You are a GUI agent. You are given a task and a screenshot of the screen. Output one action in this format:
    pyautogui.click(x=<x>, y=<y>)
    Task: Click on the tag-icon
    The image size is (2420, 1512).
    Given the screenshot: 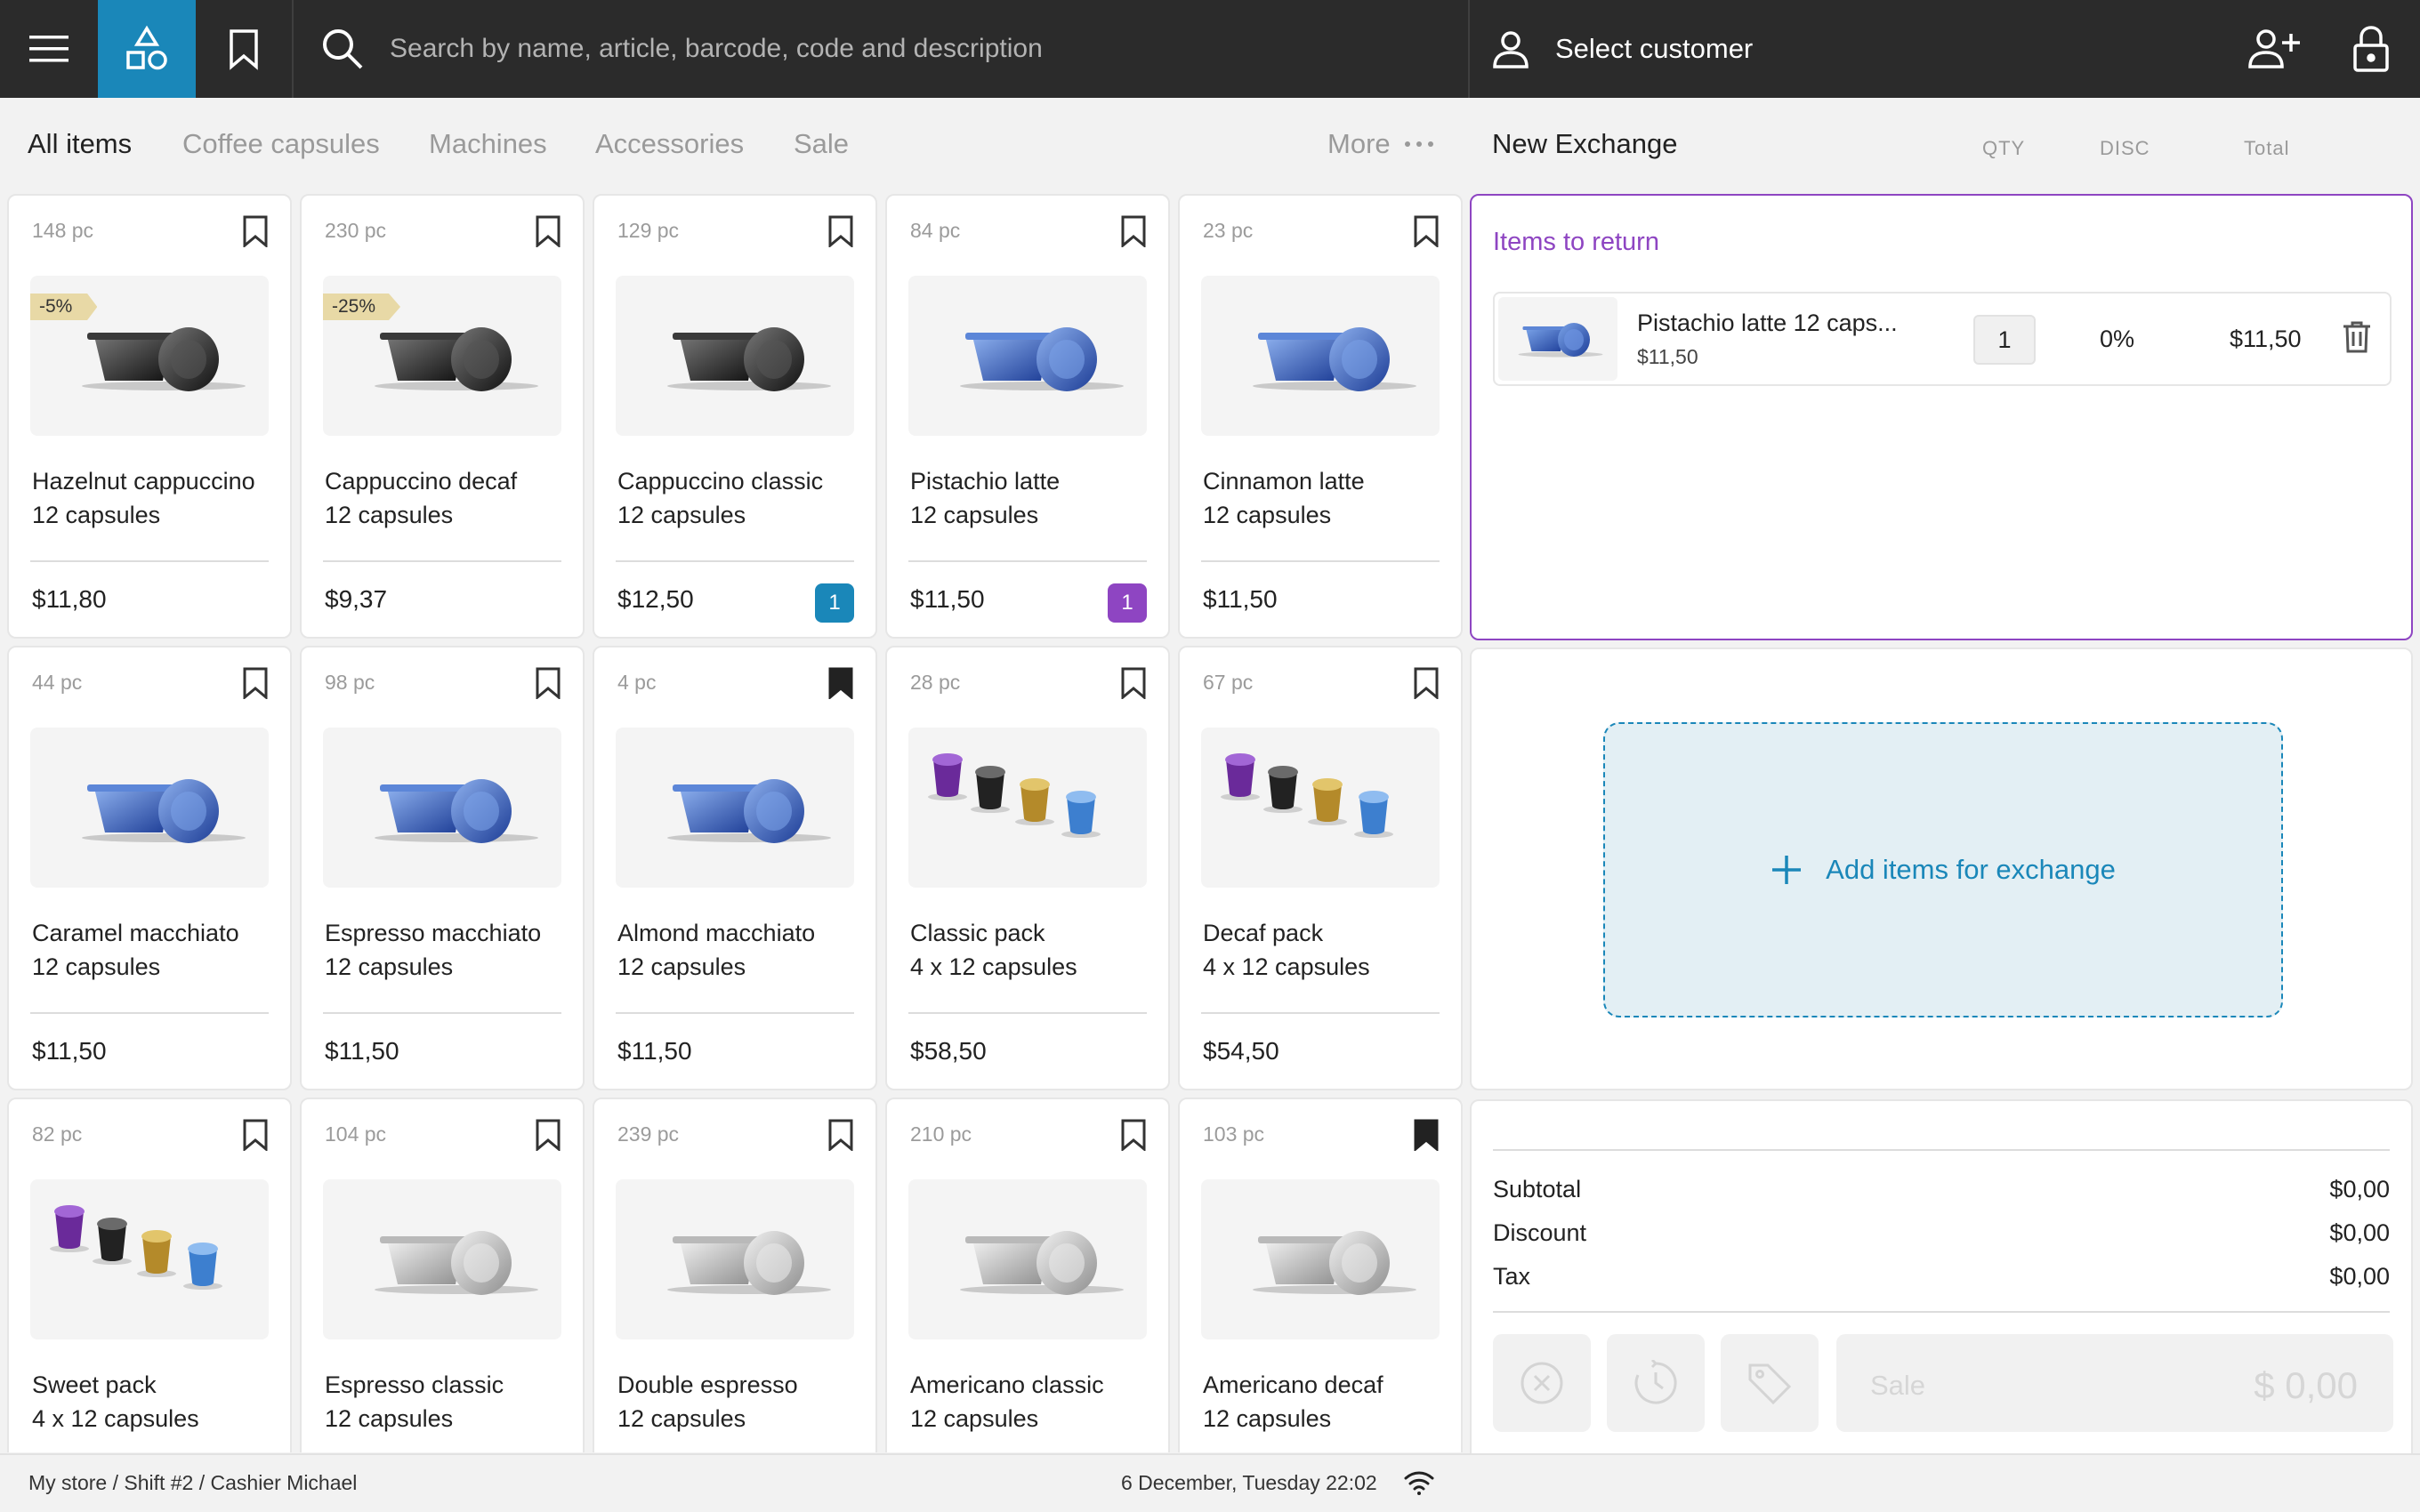 What is the action you would take?
    pyautogui.click(x=1770, y=1384)
    